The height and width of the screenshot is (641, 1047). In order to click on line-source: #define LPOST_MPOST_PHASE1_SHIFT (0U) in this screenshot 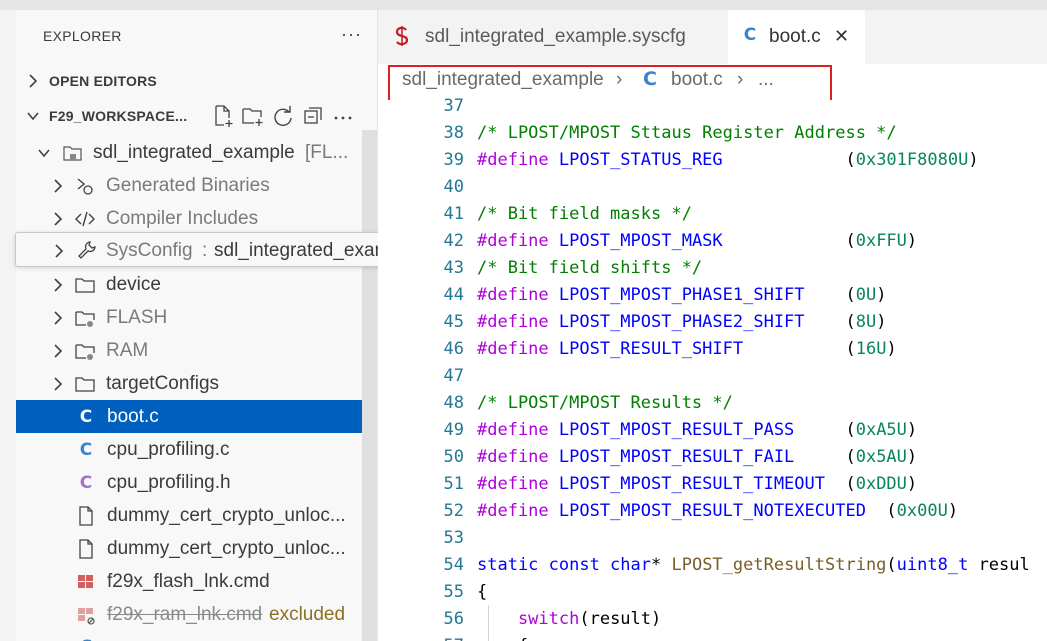, I will do `click(681, 295)`.